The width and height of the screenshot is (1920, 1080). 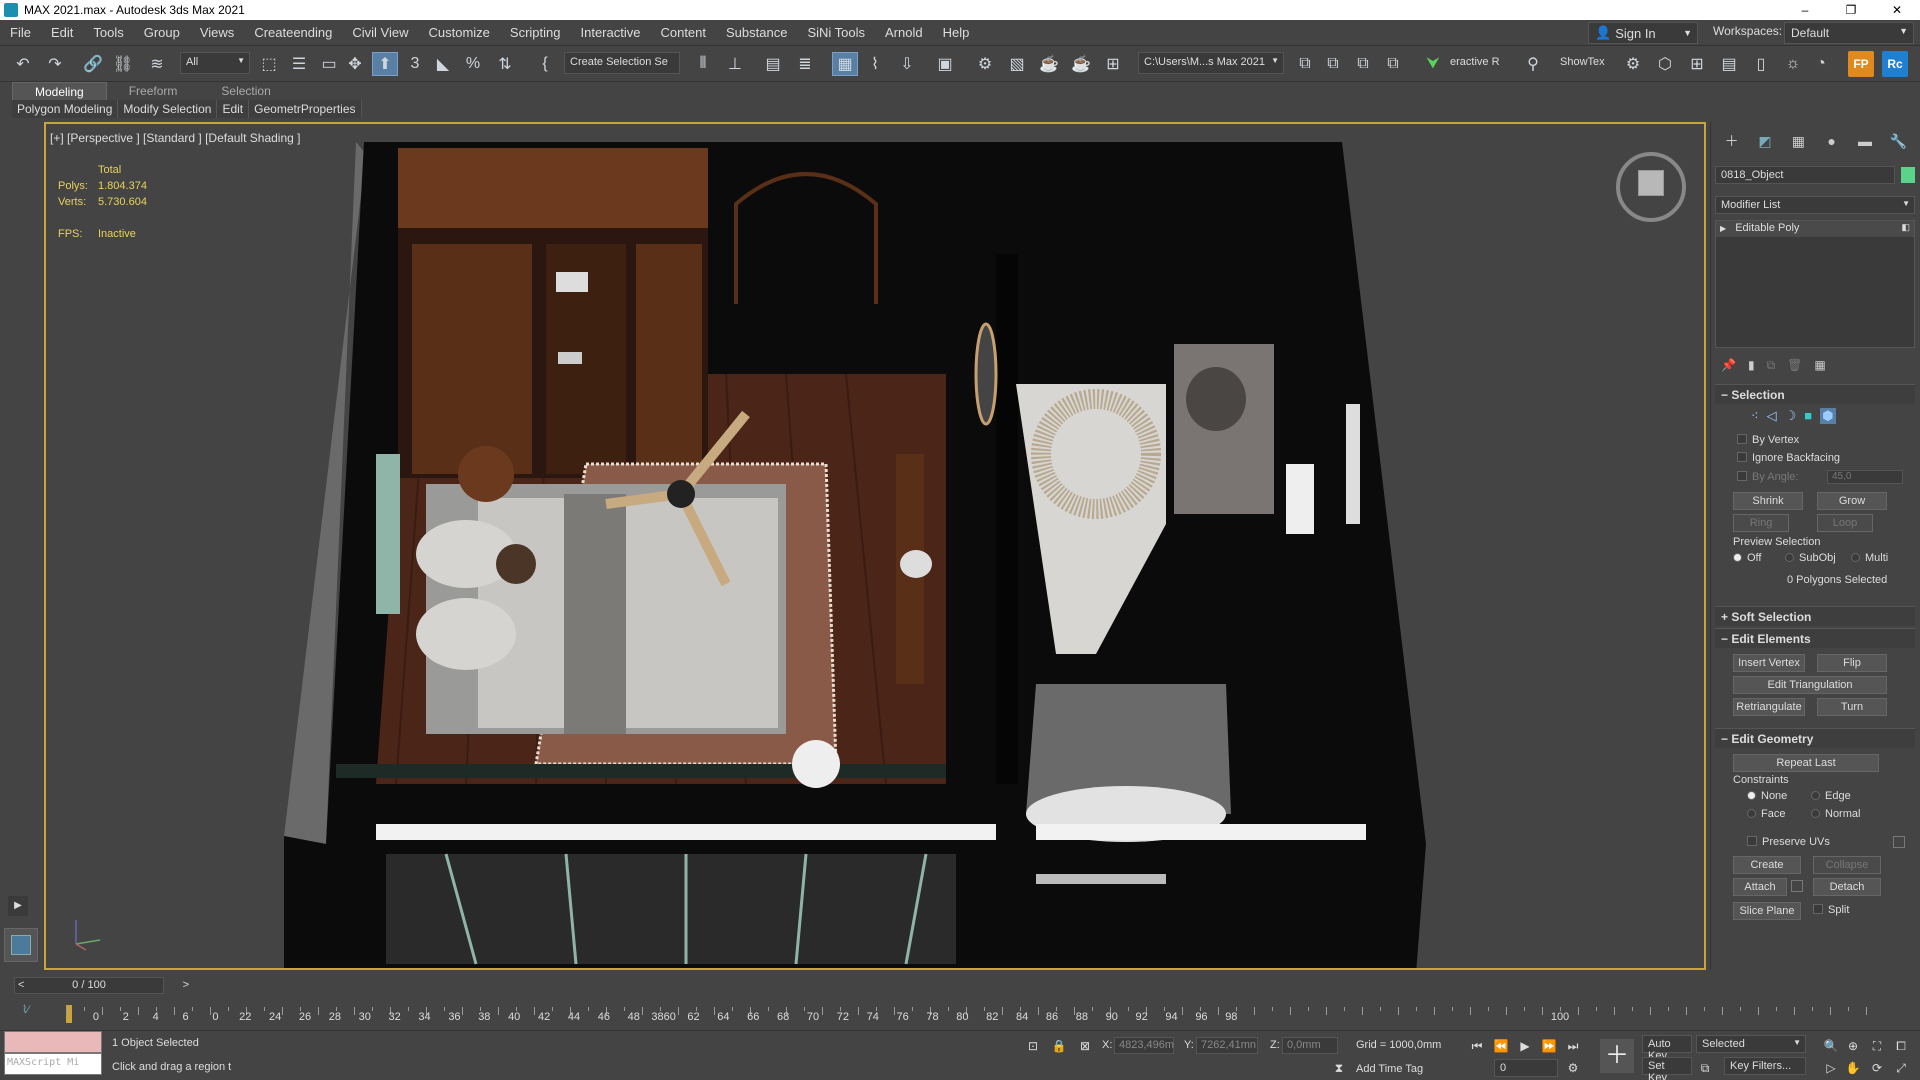 I want to click on tool-g-icon: ⊞, so click(x=1697, y=64).